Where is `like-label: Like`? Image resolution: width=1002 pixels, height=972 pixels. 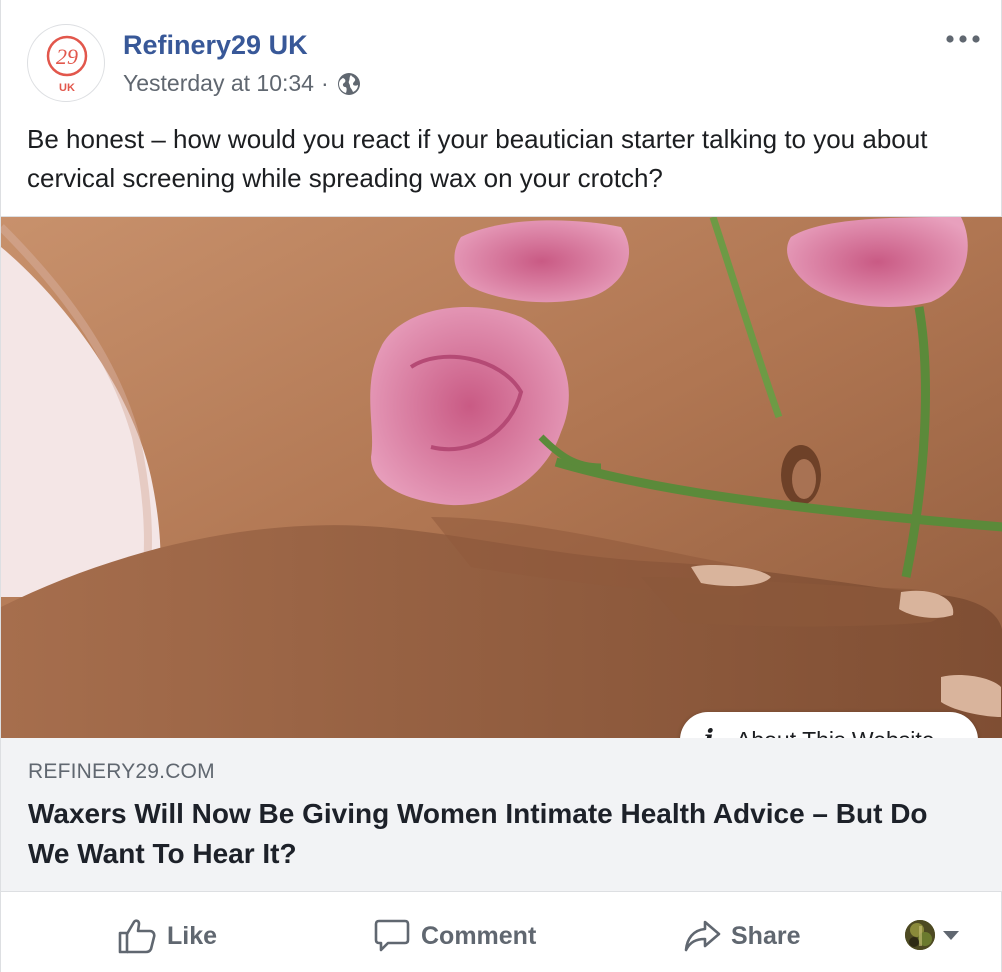
like-label: Like is located at coordinates (192, 935).